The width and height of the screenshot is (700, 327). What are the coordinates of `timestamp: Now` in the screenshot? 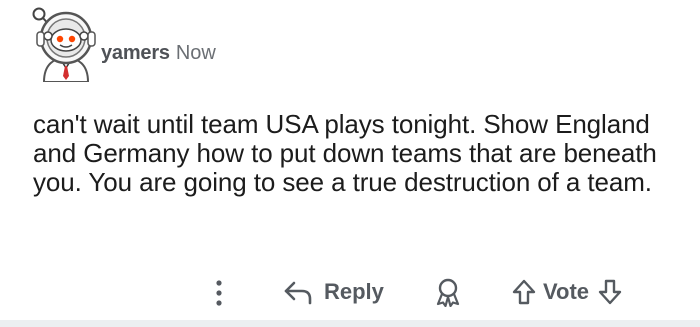 It's located at (195, 52).